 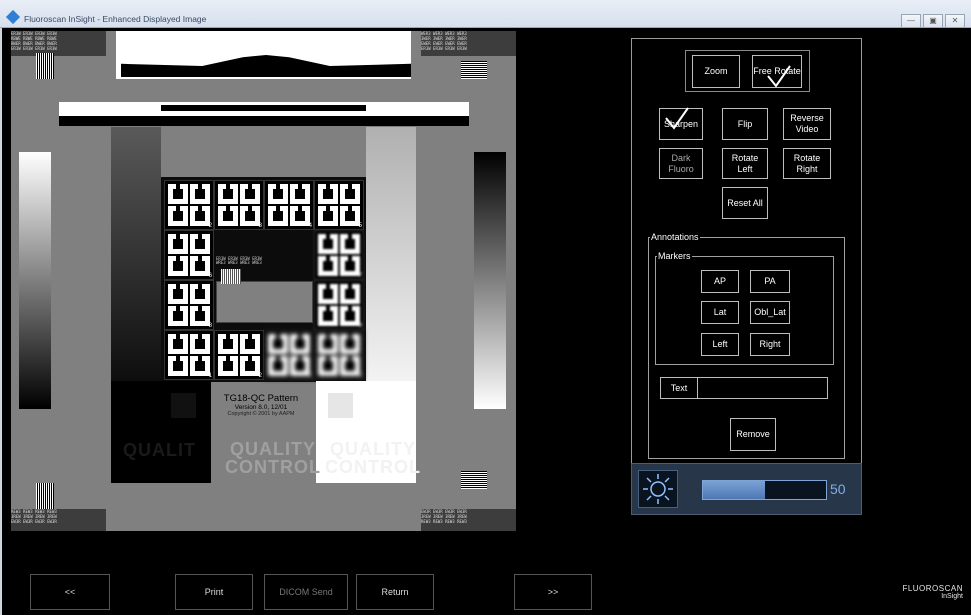 I want to click on right-gray-ramp, so click(x=490, y=280).